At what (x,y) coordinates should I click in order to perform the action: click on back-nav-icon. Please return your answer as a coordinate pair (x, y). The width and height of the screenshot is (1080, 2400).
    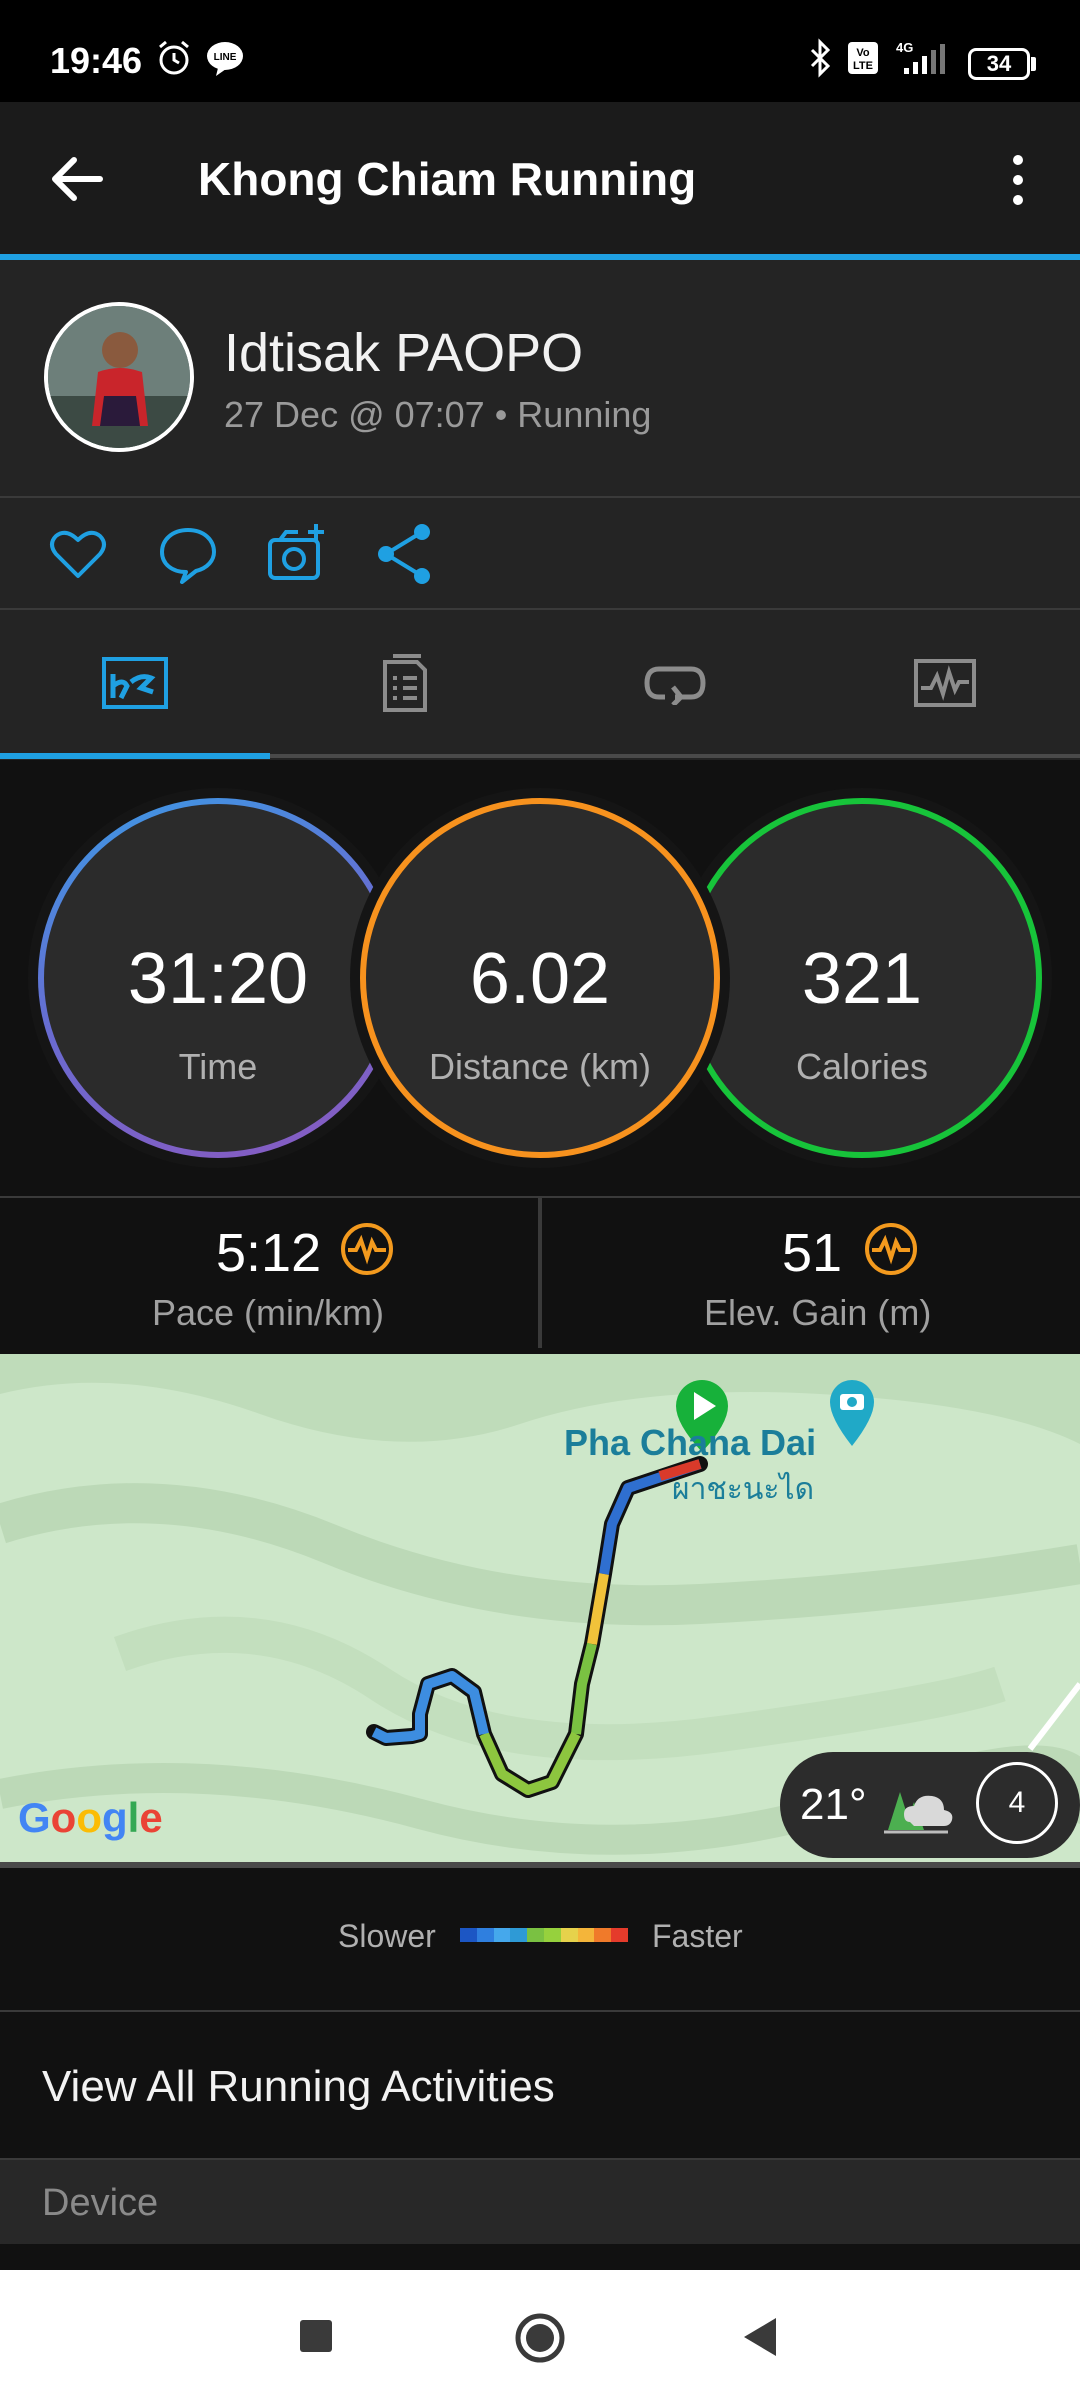
    Looking at the image, I should click on (760, 2337).